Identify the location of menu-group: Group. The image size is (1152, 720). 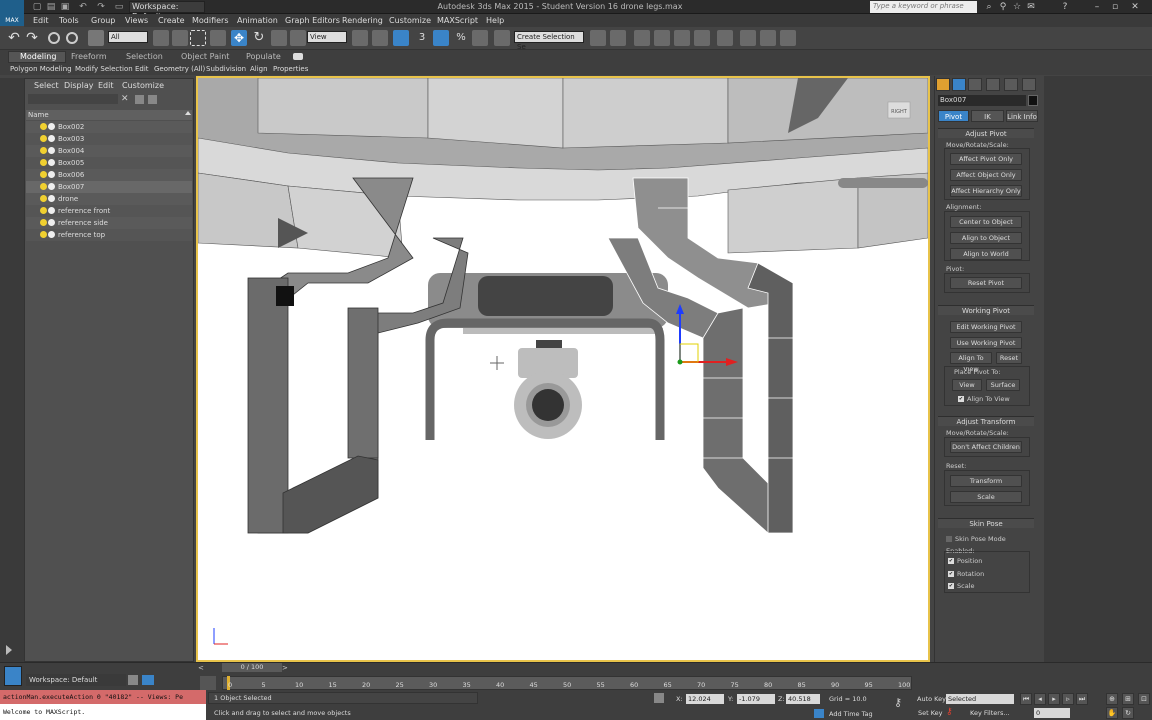
(103, 20).